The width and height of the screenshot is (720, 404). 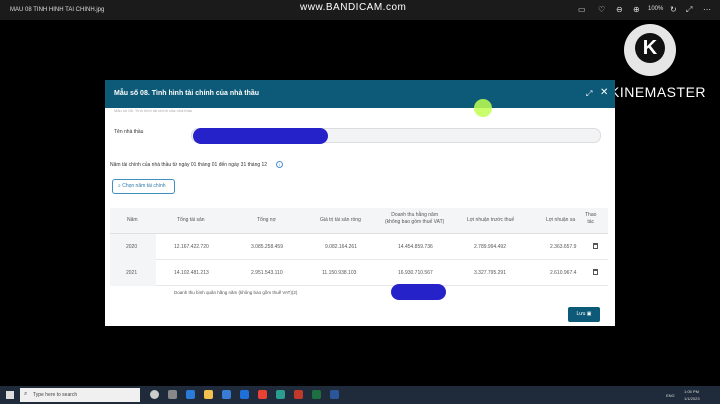 What do you see at coordinates (154, 394) in the screenshot?
I see `cortana-icon` at bounding box center [154, 394].